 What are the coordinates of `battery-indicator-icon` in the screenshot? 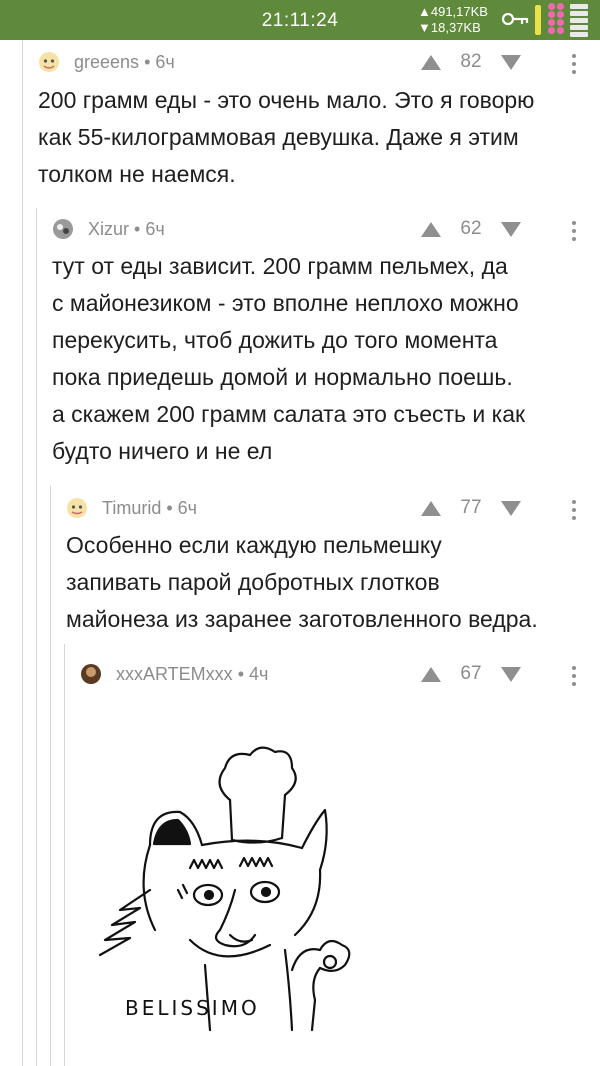 It's located at (538, 20).